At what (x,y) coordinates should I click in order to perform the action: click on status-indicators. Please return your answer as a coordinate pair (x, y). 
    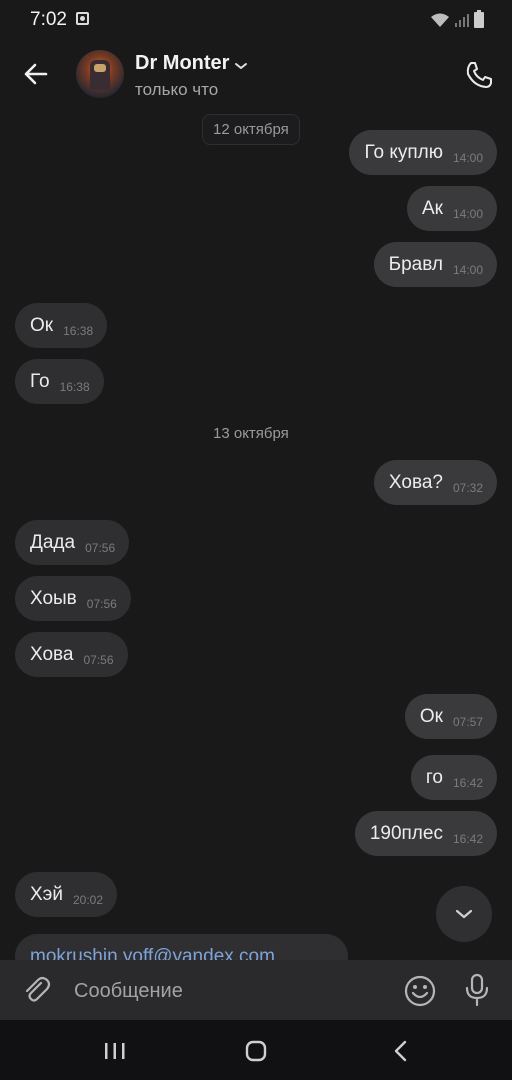
    Looking at the image, I should click on (457, 19).